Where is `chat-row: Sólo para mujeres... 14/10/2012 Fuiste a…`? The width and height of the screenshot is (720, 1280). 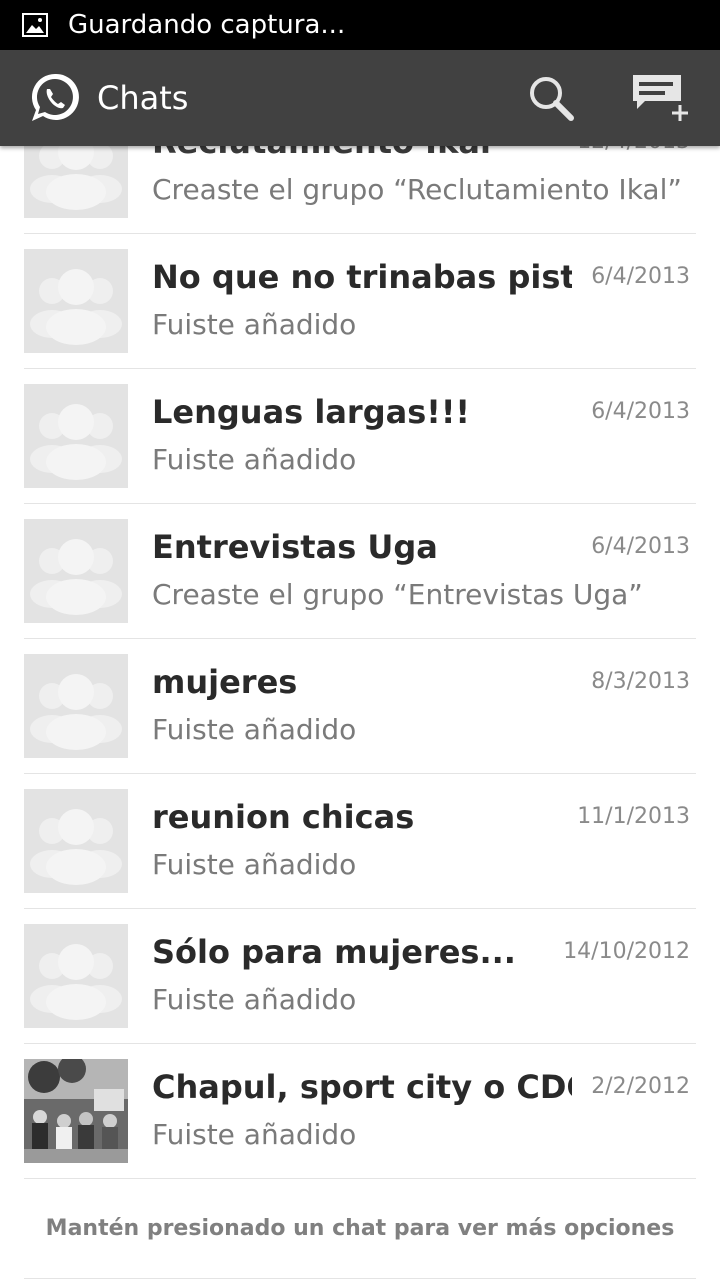 chat-row: Sólo para mujeres... 14/10/2012 Fuiste a… is located at coordinates (360, 976).